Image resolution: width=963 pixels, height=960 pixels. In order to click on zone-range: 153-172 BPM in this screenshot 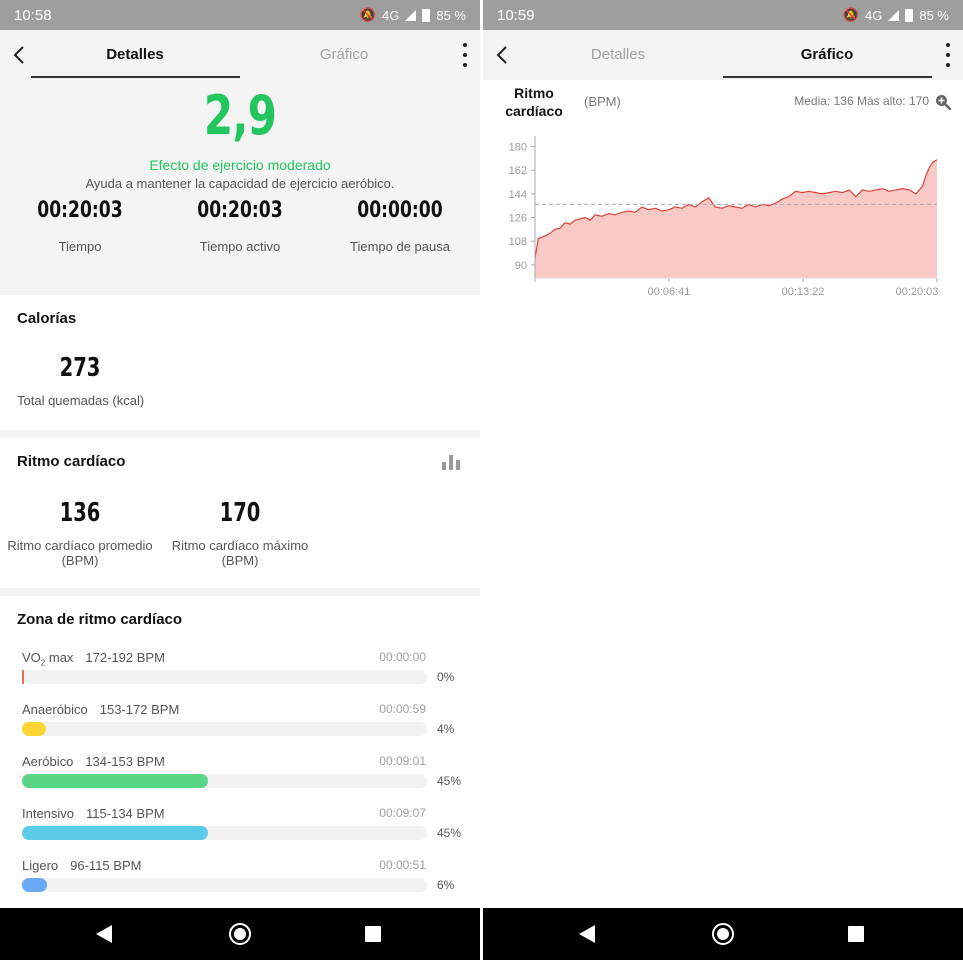, I will do `click(139, 709)`.